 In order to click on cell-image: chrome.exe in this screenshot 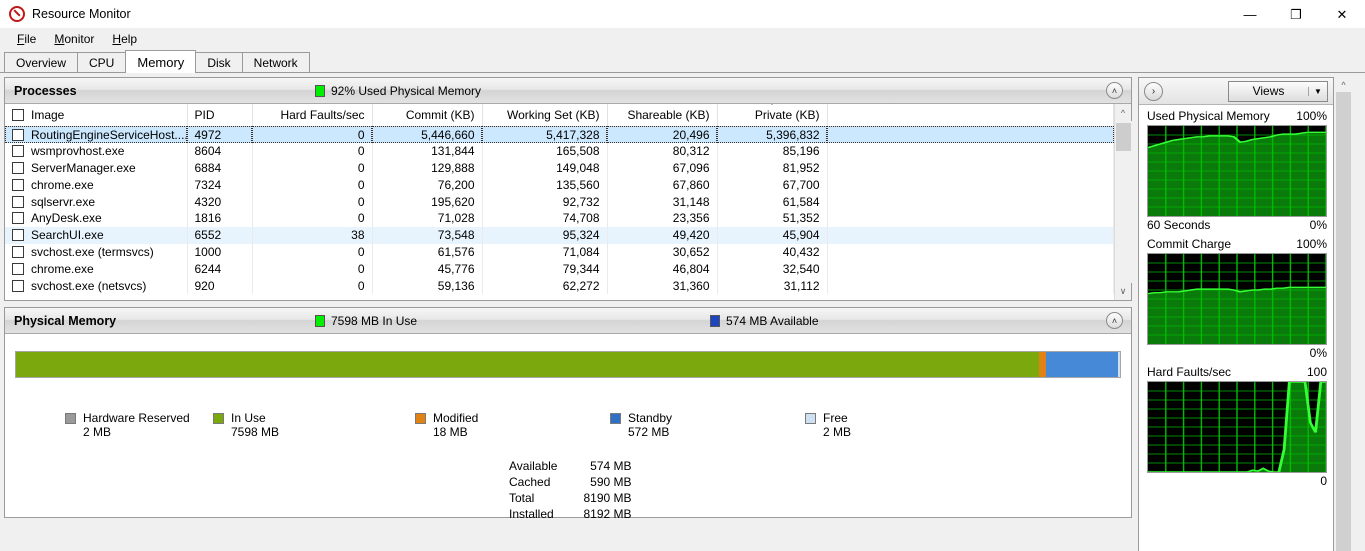, I will do `click(96, 185)`.